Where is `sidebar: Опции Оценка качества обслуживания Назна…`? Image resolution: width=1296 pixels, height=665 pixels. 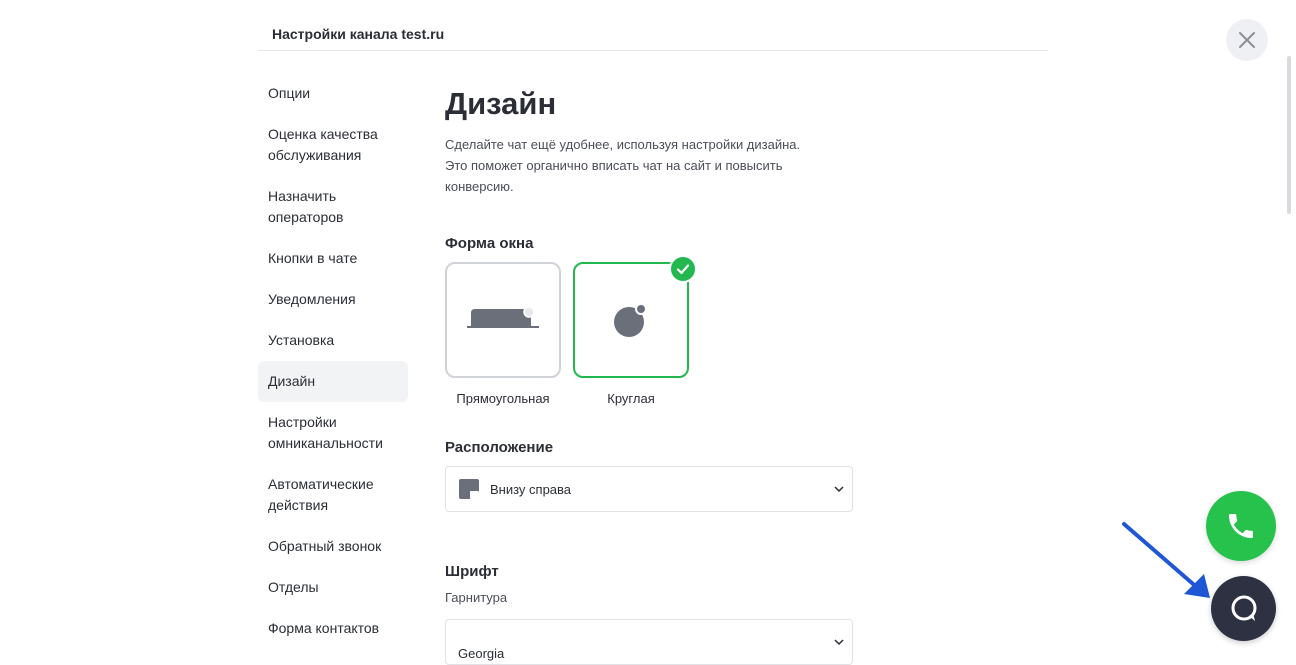
sidebar: Опции Оценка качества обслуживания Назна… is located at coordinates (333, 361).